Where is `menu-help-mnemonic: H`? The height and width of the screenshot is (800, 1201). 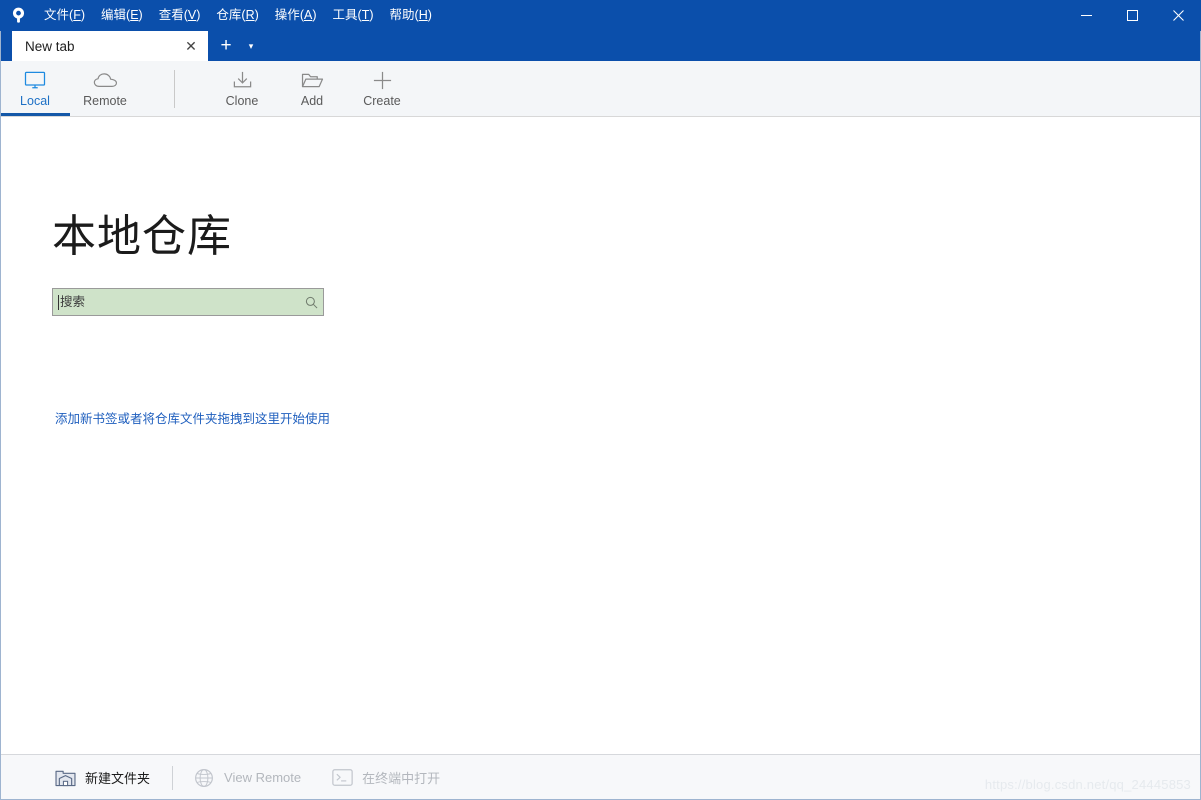 menu-help-mnemonic: H is located at coordinates (423, 15).